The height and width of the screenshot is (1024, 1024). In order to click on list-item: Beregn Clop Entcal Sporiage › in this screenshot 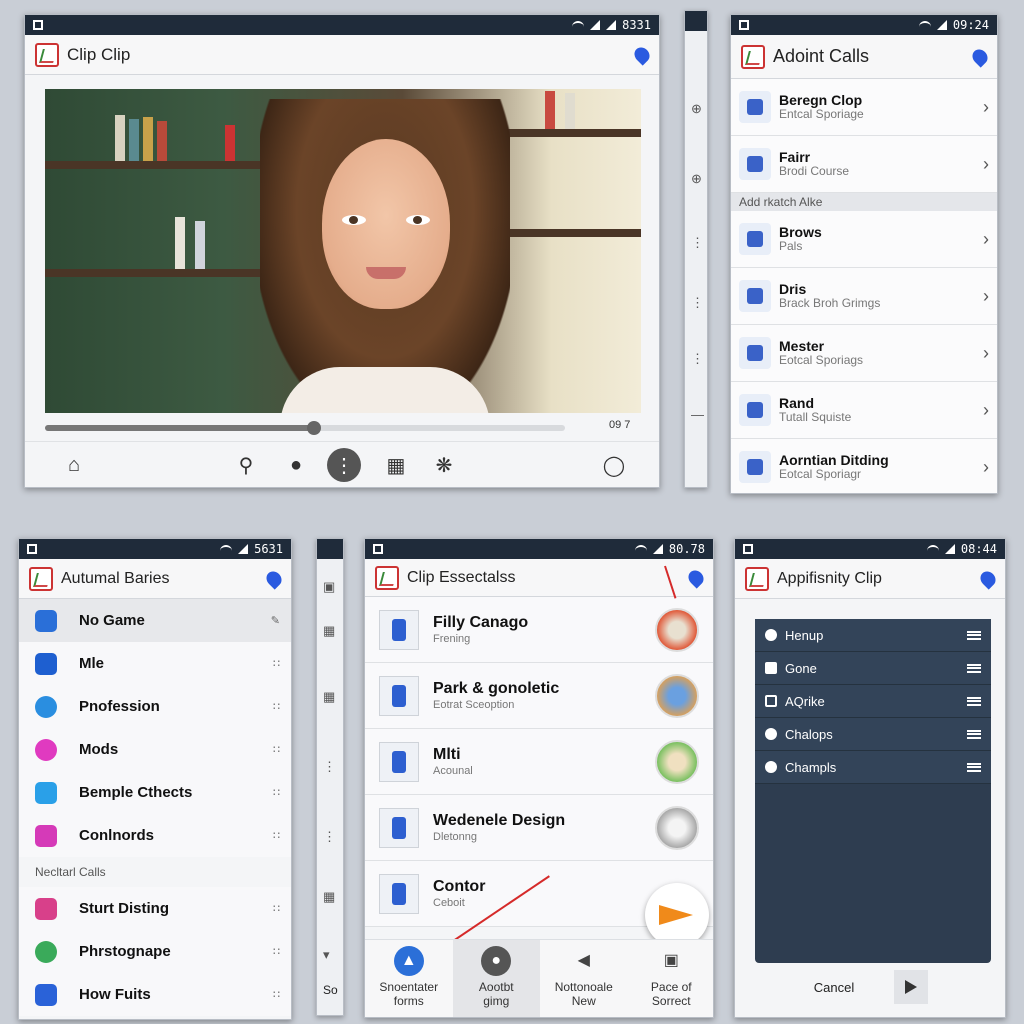, I will do `click(864, 107)`.